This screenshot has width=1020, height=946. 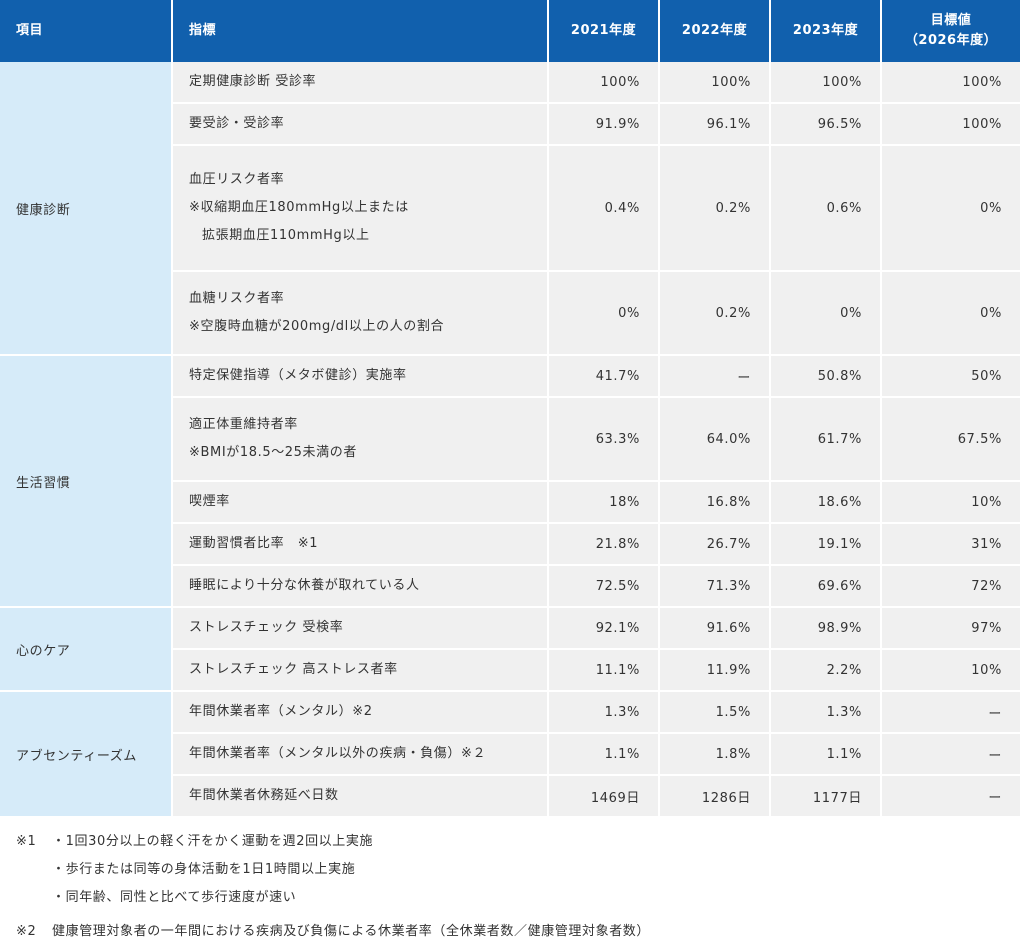 I want to click on header-indicator: 指標, so click(x=361, y=31).